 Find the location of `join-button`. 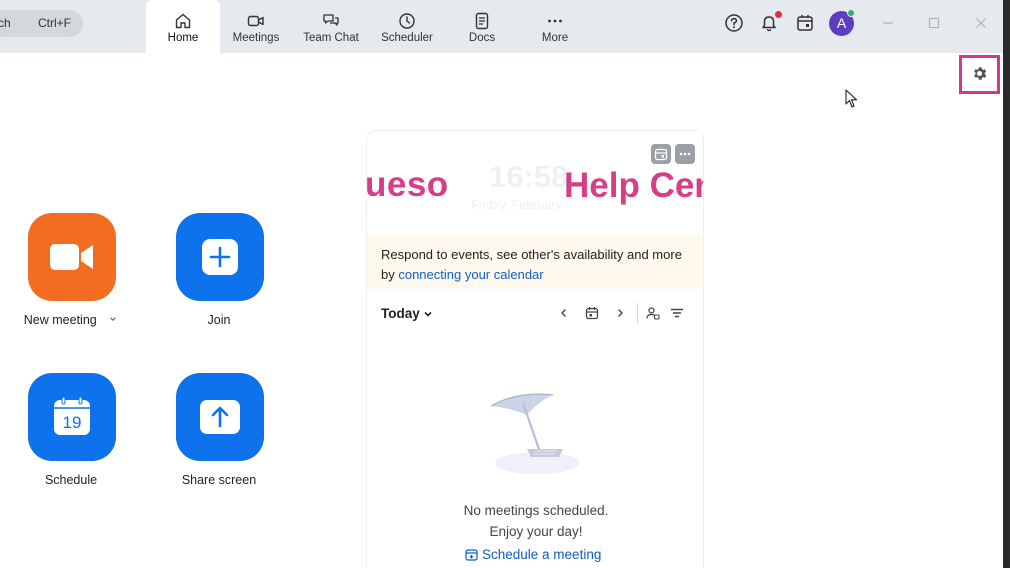

join-button is located at coordinates (220, 257).